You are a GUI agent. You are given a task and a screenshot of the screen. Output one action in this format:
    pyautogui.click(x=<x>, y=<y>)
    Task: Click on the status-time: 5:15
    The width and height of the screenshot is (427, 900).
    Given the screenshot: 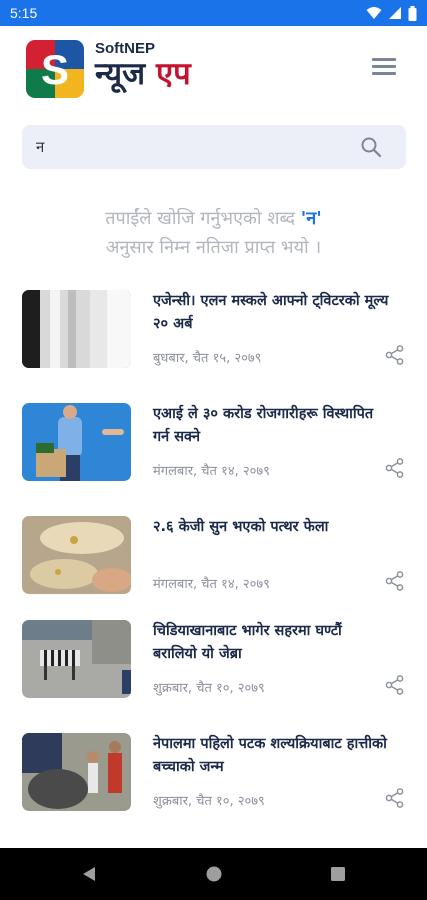 What is the action you would take?
    pyautogui.click(x=24, y=13)
    